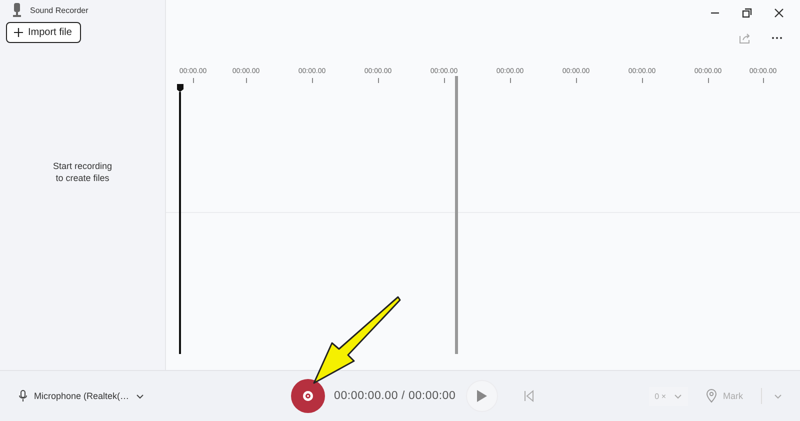 The image size is (800, 421). What do you see at coordinates (43, 32) in the screenshot?
I see `import-file-button: Import file` at bounding box center [43, 32].